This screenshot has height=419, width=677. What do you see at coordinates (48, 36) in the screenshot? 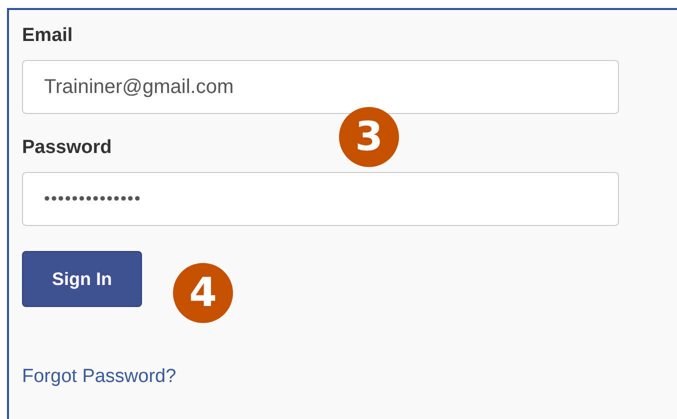
I see `field-label: Email` at bounding box center [48, 36].